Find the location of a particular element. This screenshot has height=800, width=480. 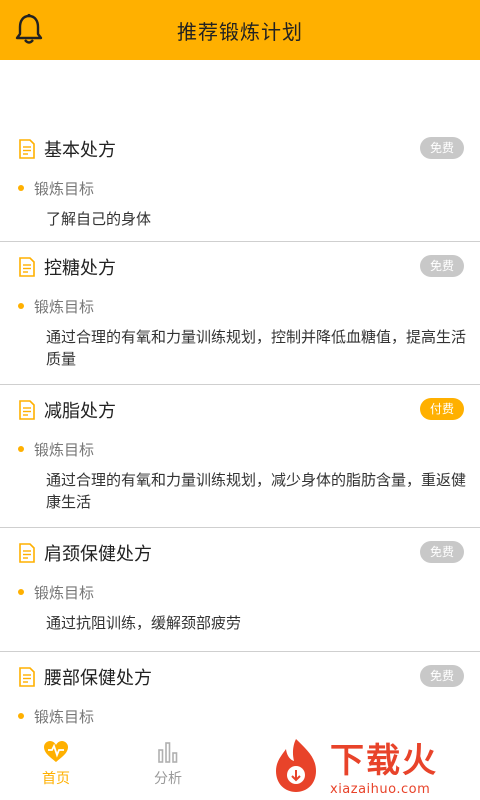

bell-icon is located at coordinates (29, 29).